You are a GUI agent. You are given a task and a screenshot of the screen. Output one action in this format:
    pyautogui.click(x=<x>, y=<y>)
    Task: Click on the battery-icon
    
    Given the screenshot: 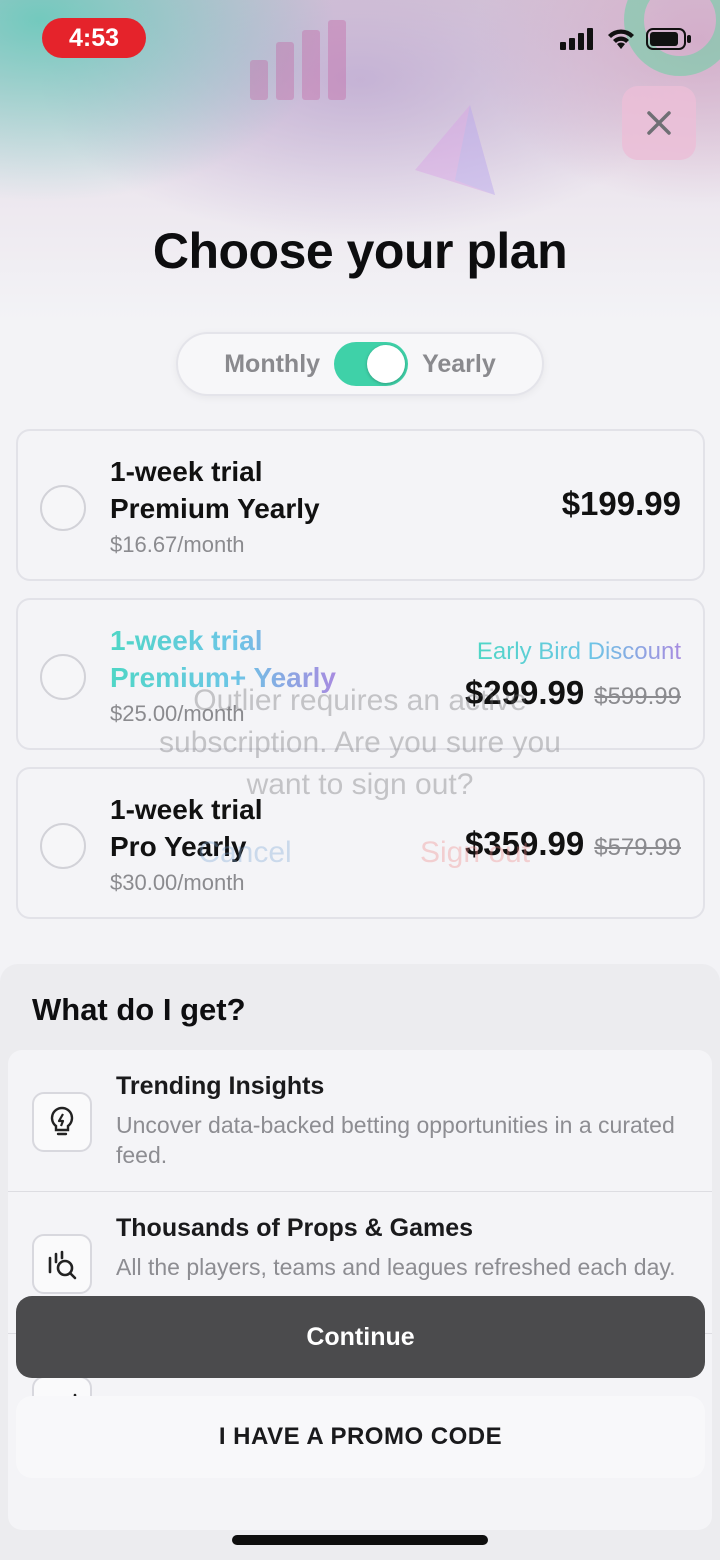 What is the action you would take?
    pyautogui.click(x=668, y=39)
    